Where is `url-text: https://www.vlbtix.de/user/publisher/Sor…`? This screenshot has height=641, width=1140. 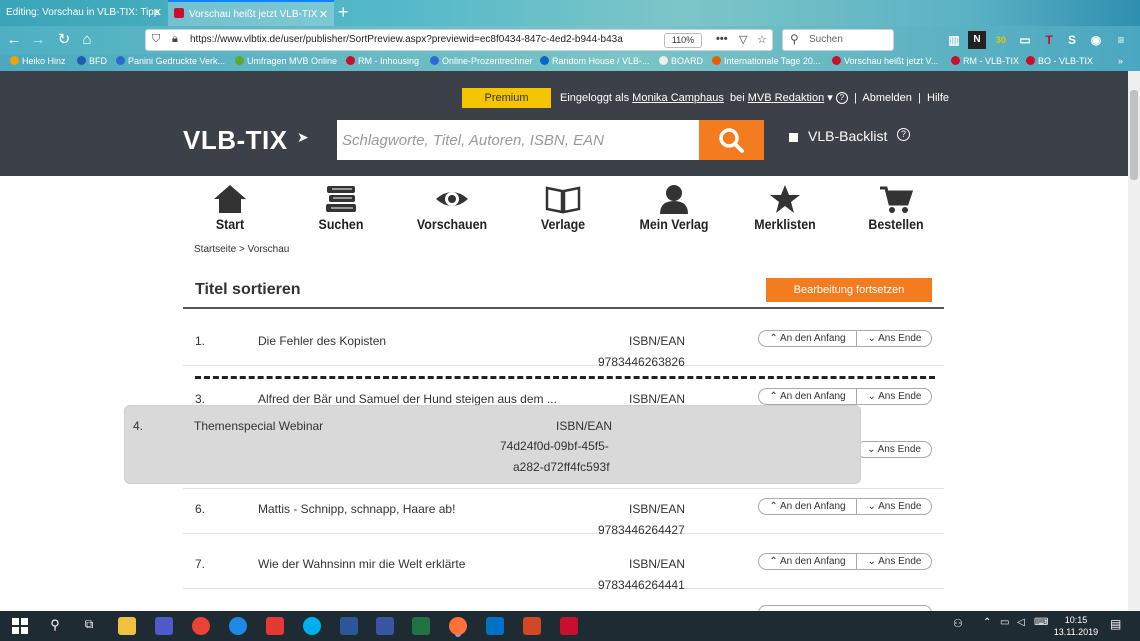
url-text: https://www.vlbtix.de/user/publisher/Sor… is located at coordinates (412, 39).